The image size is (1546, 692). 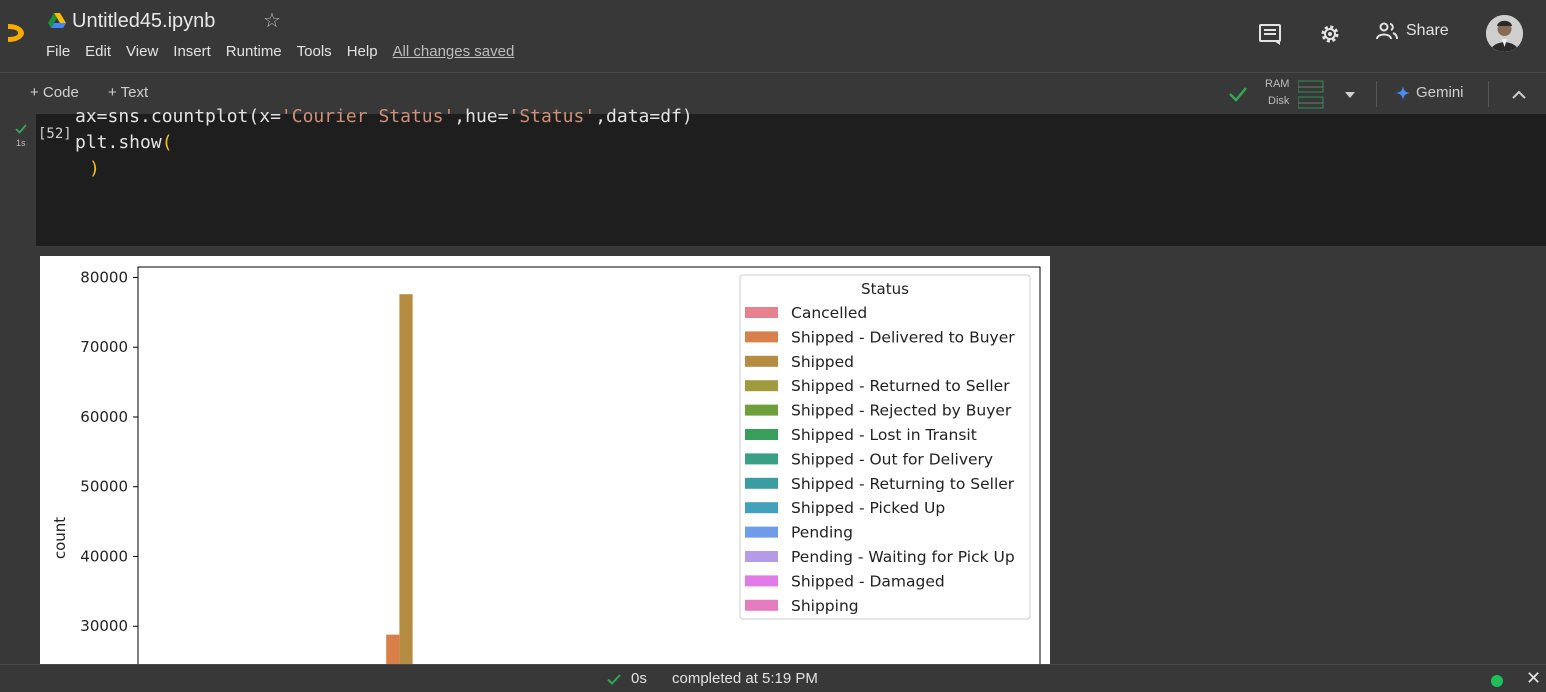 What do you see at coordinates (885, 447) in the screenshot?
I see `legend-box` at bounding box center [885, 447].